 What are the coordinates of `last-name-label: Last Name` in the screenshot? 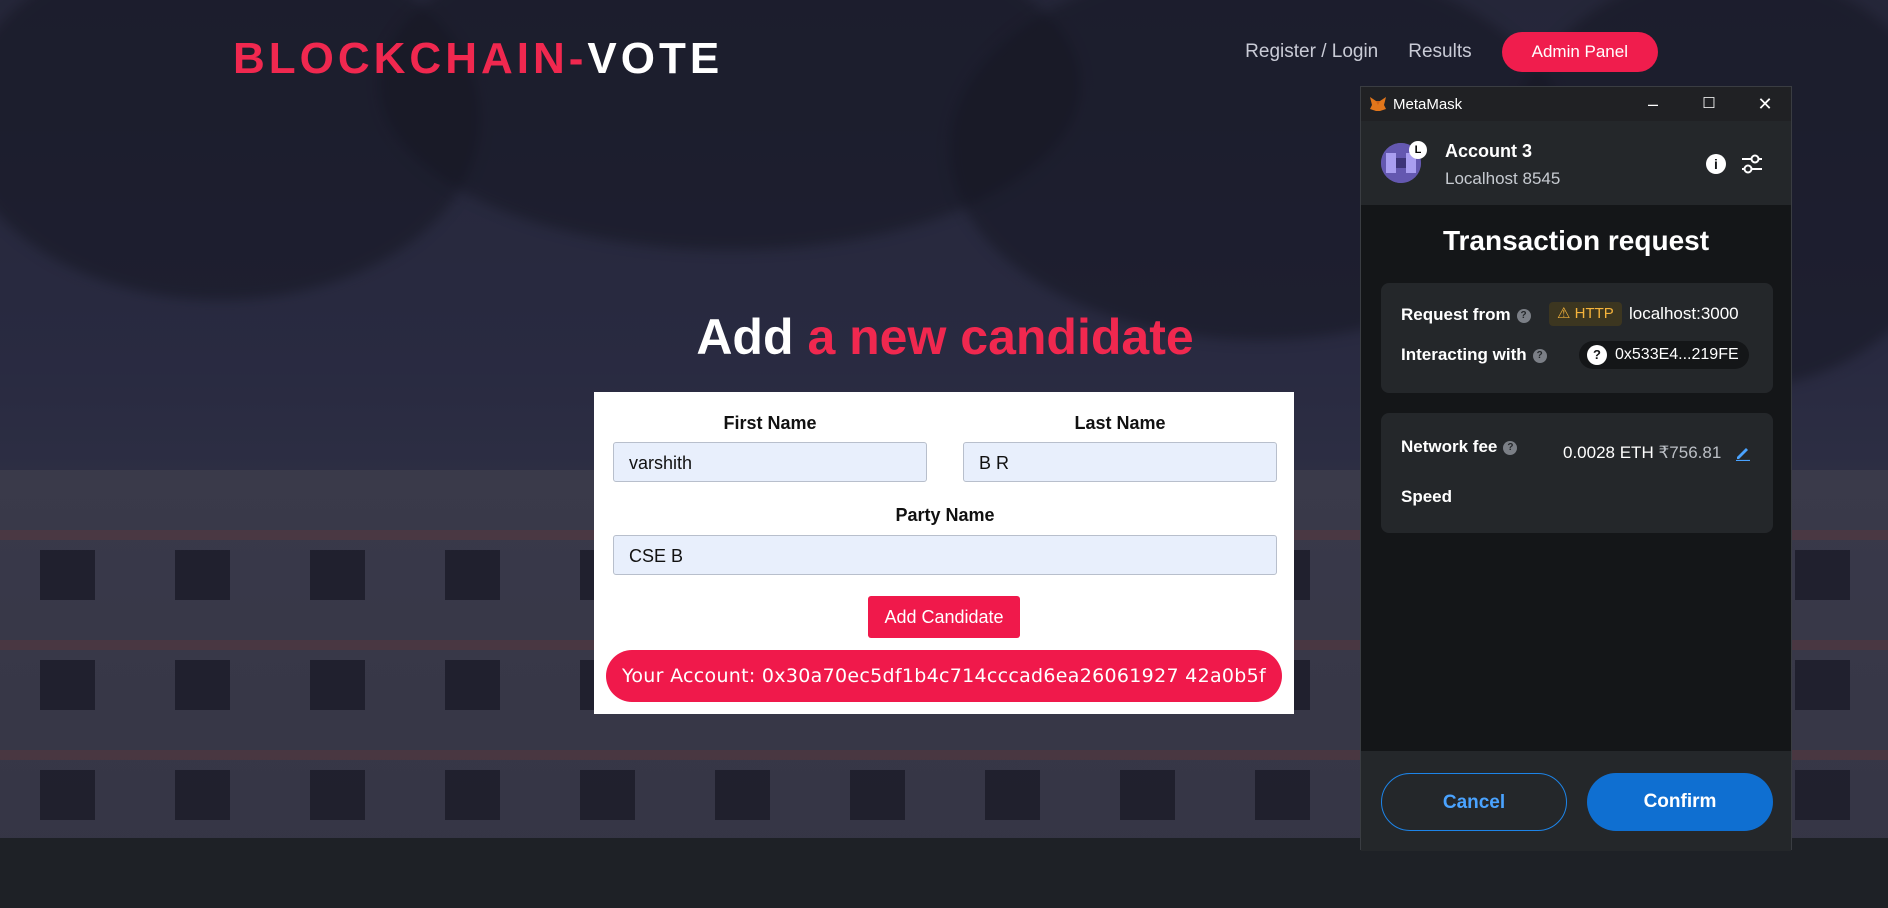 It's located at (1120, 423).